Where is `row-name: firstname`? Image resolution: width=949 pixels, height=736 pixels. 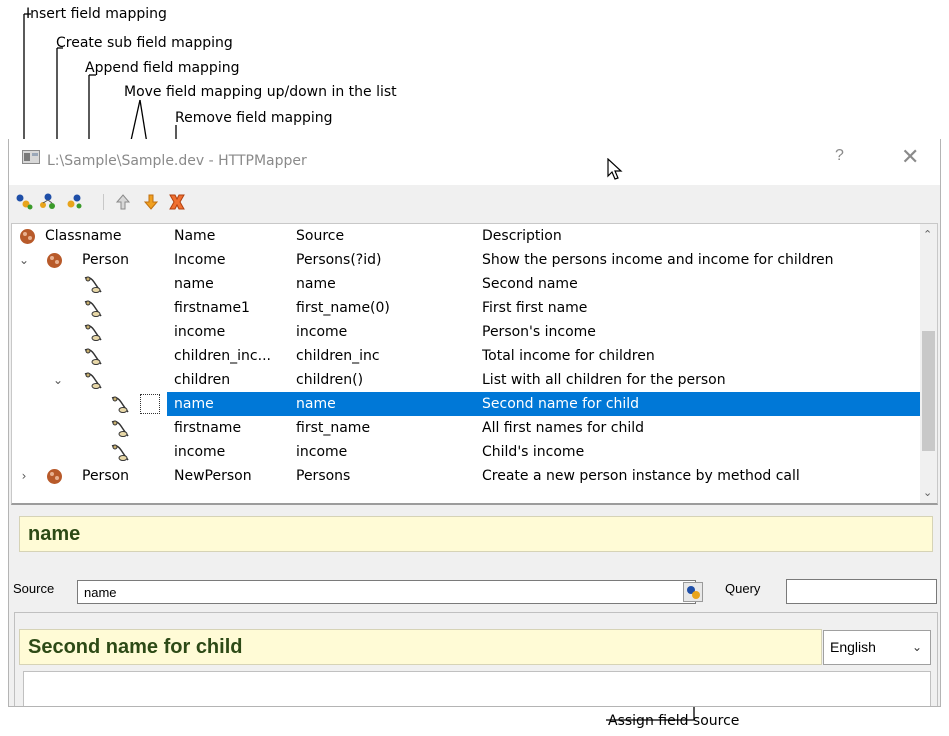
row-name: firstname is located at coordinates (208, 428).